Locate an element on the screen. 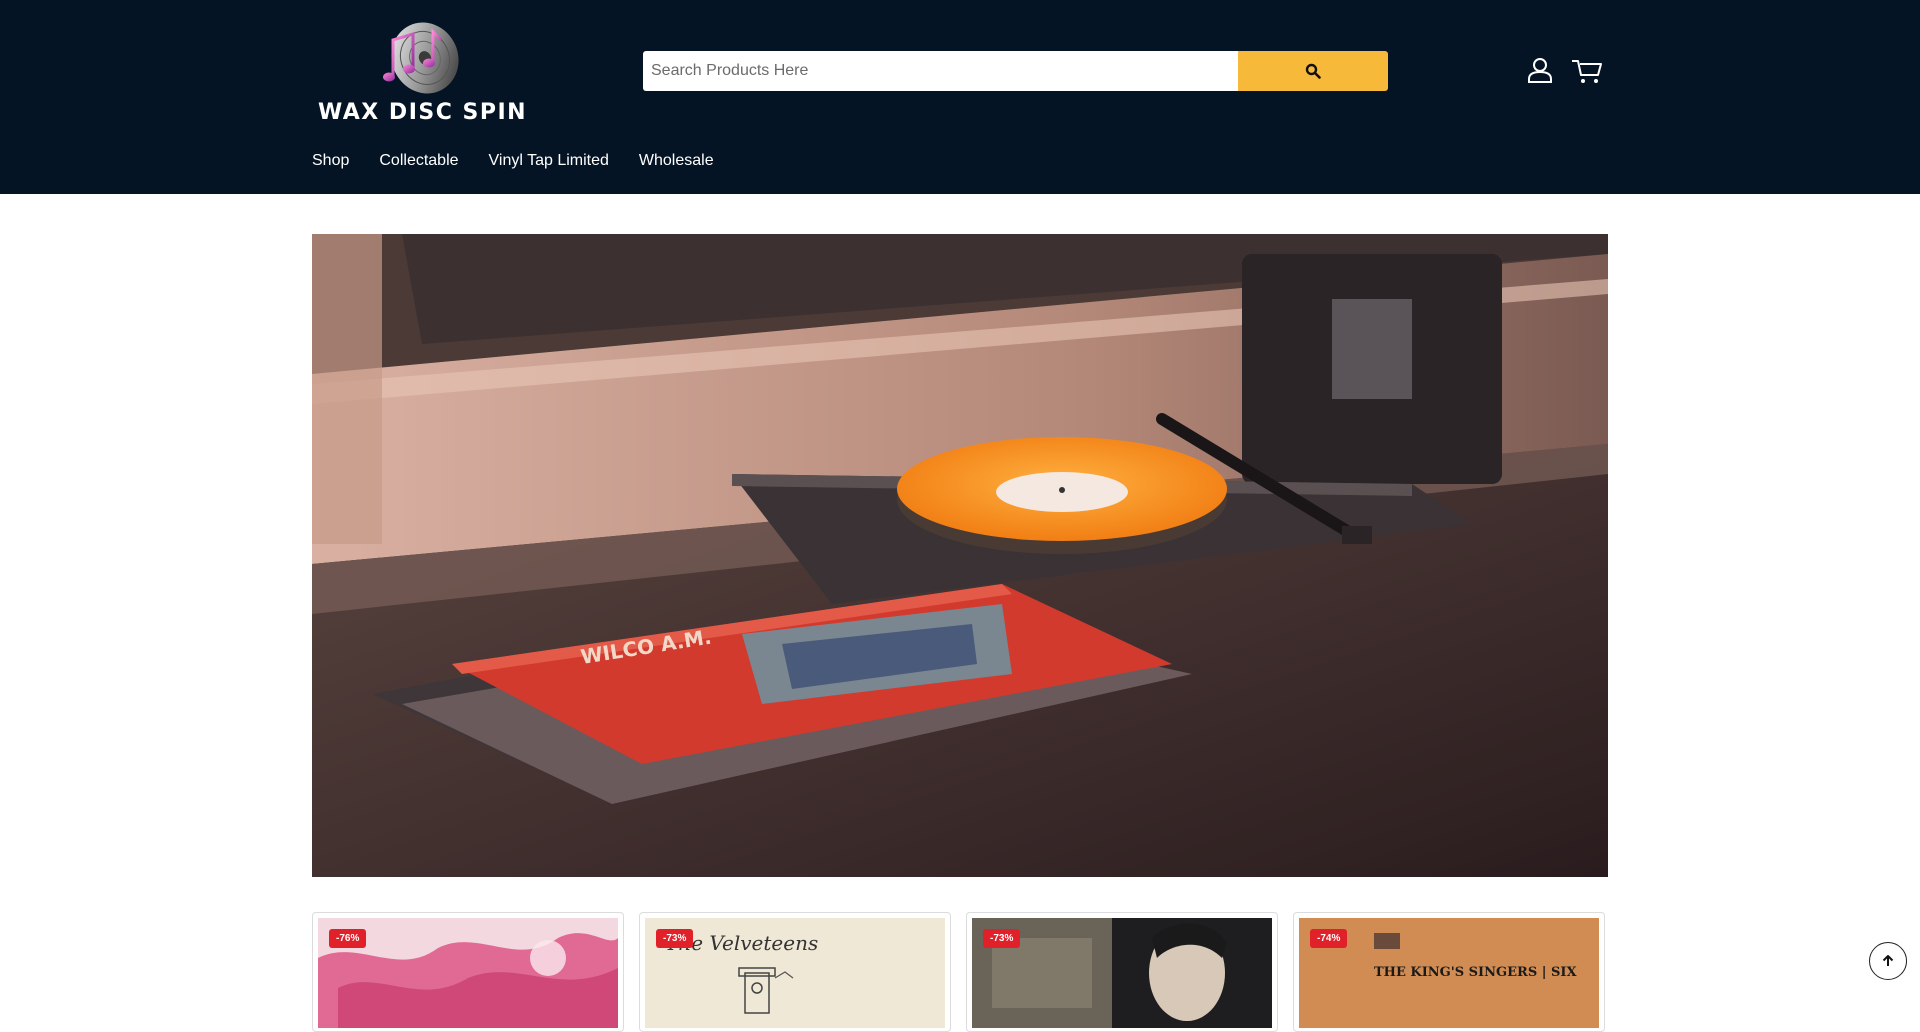 This screenshot has height=1032, width=1920. arrow-up-icon is located at coordinates (1888, 960).